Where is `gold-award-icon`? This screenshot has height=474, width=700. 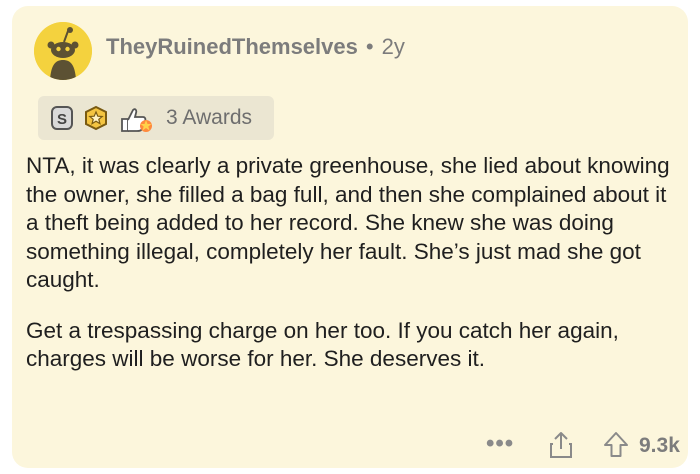 gold-award-icon is located at coordinates (96, 118).